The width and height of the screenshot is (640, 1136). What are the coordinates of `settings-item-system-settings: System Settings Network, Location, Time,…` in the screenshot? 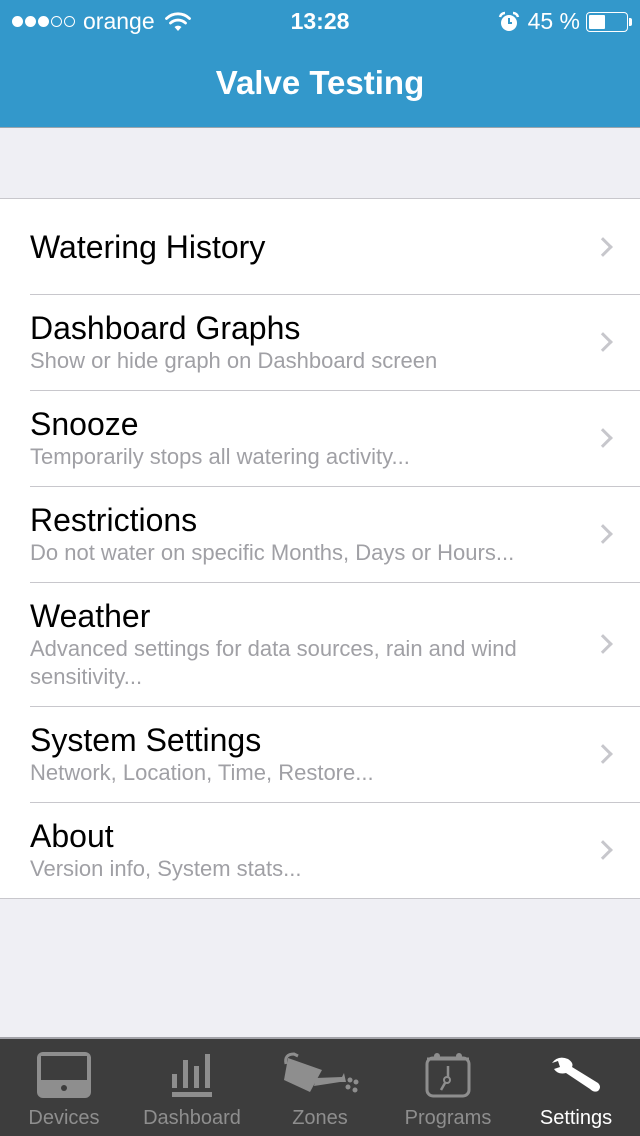 It's located at (320, 754).